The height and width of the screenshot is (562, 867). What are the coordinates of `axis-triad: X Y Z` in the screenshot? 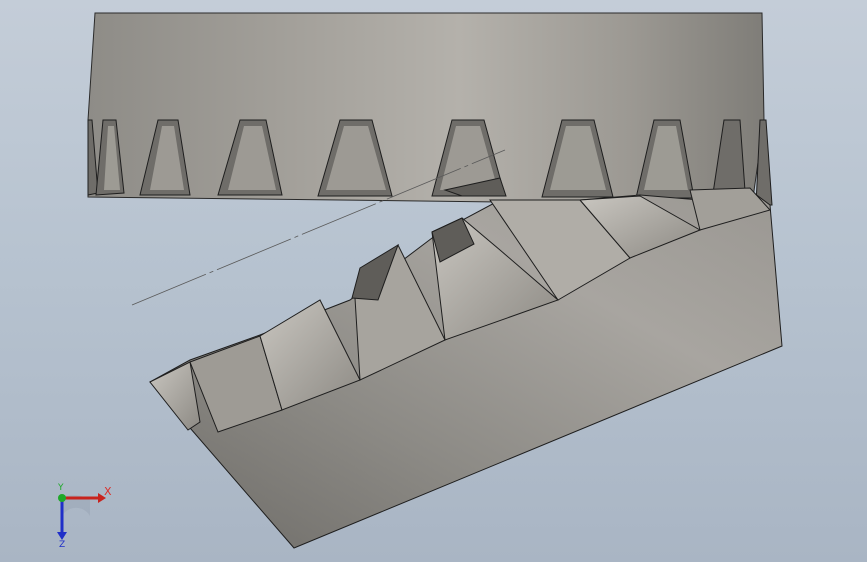 It's located at (84, 515).